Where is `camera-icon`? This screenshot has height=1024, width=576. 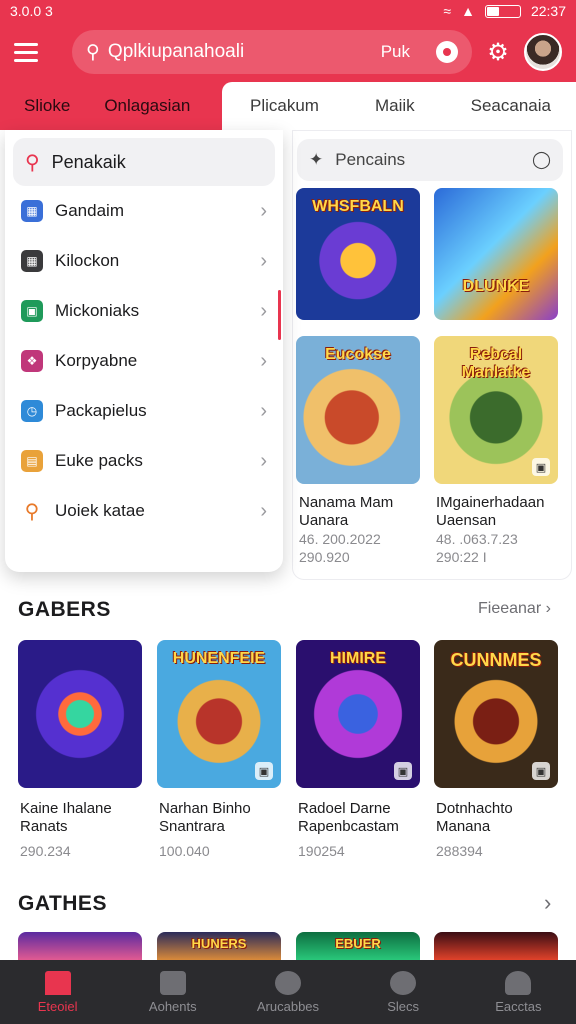
camera-icon is located at coordinates (447, 52).